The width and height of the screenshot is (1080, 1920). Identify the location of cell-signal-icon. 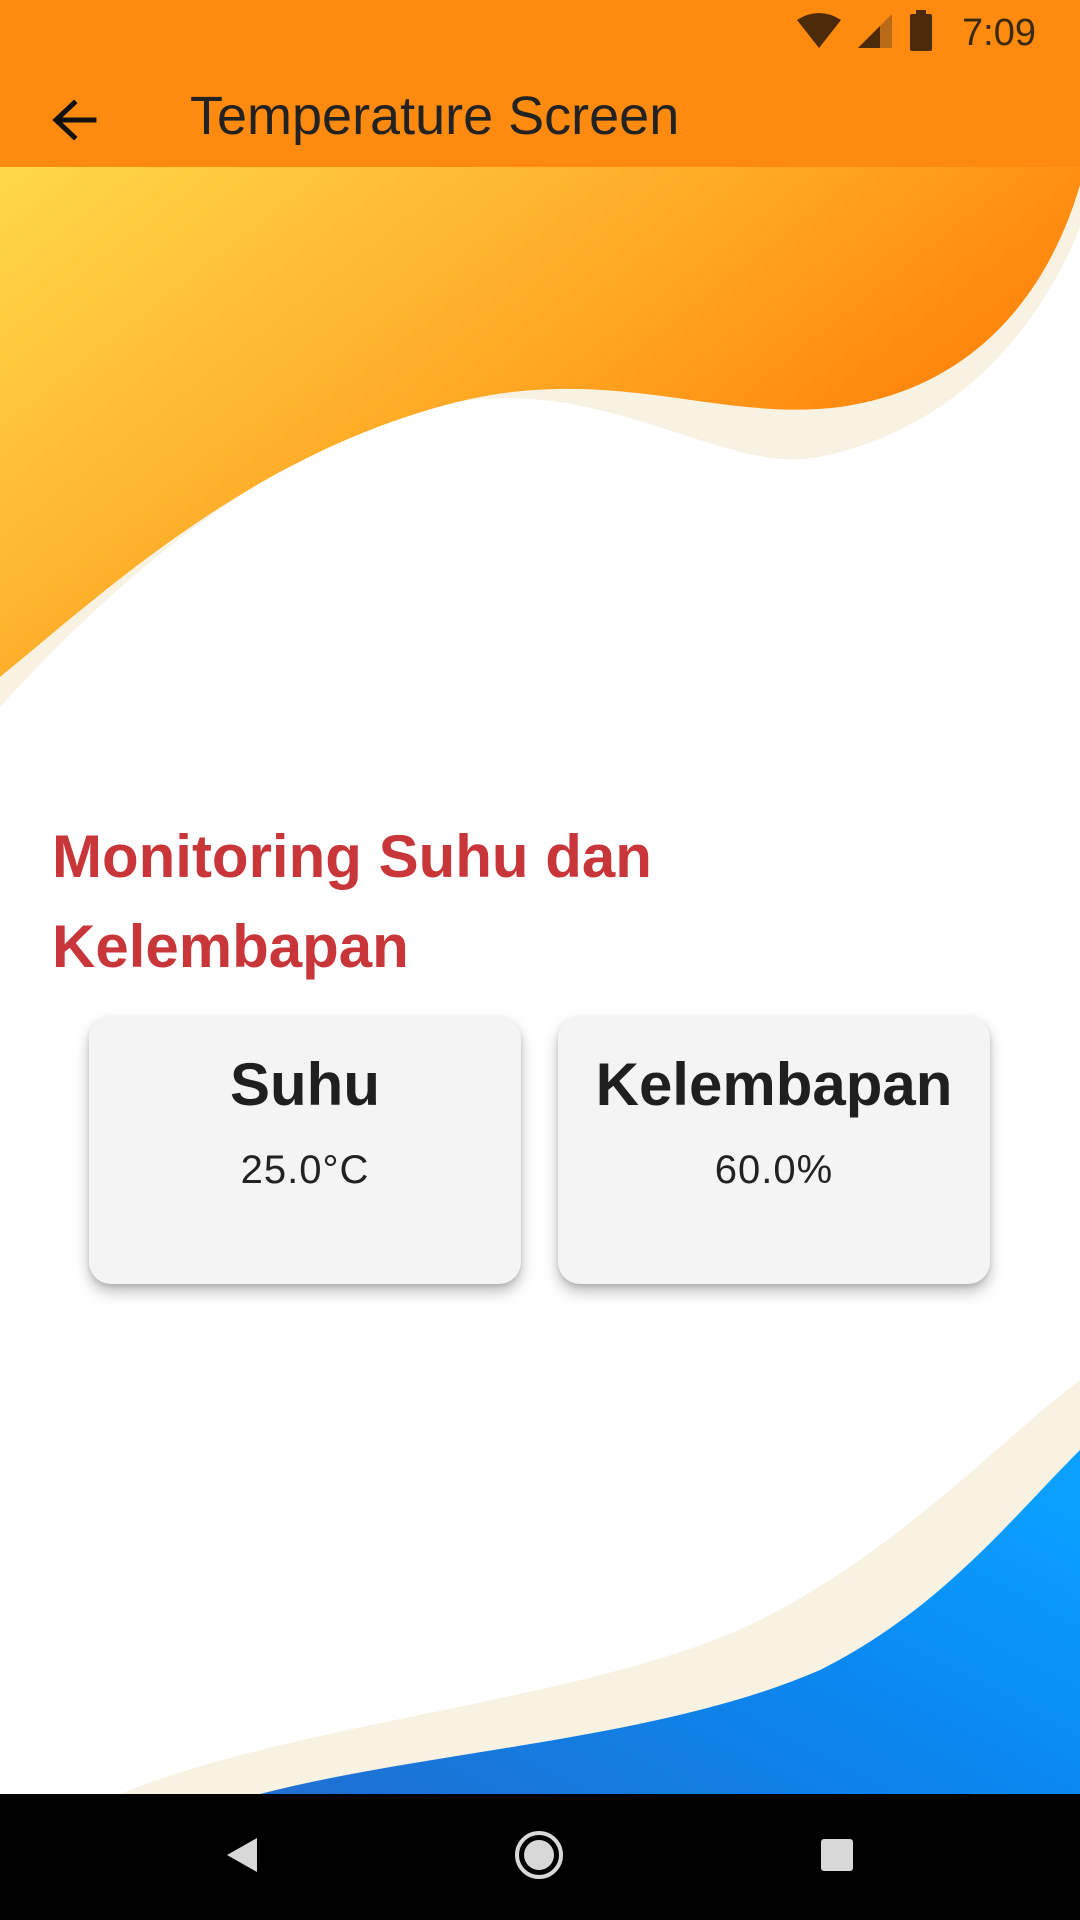
(875, 33).